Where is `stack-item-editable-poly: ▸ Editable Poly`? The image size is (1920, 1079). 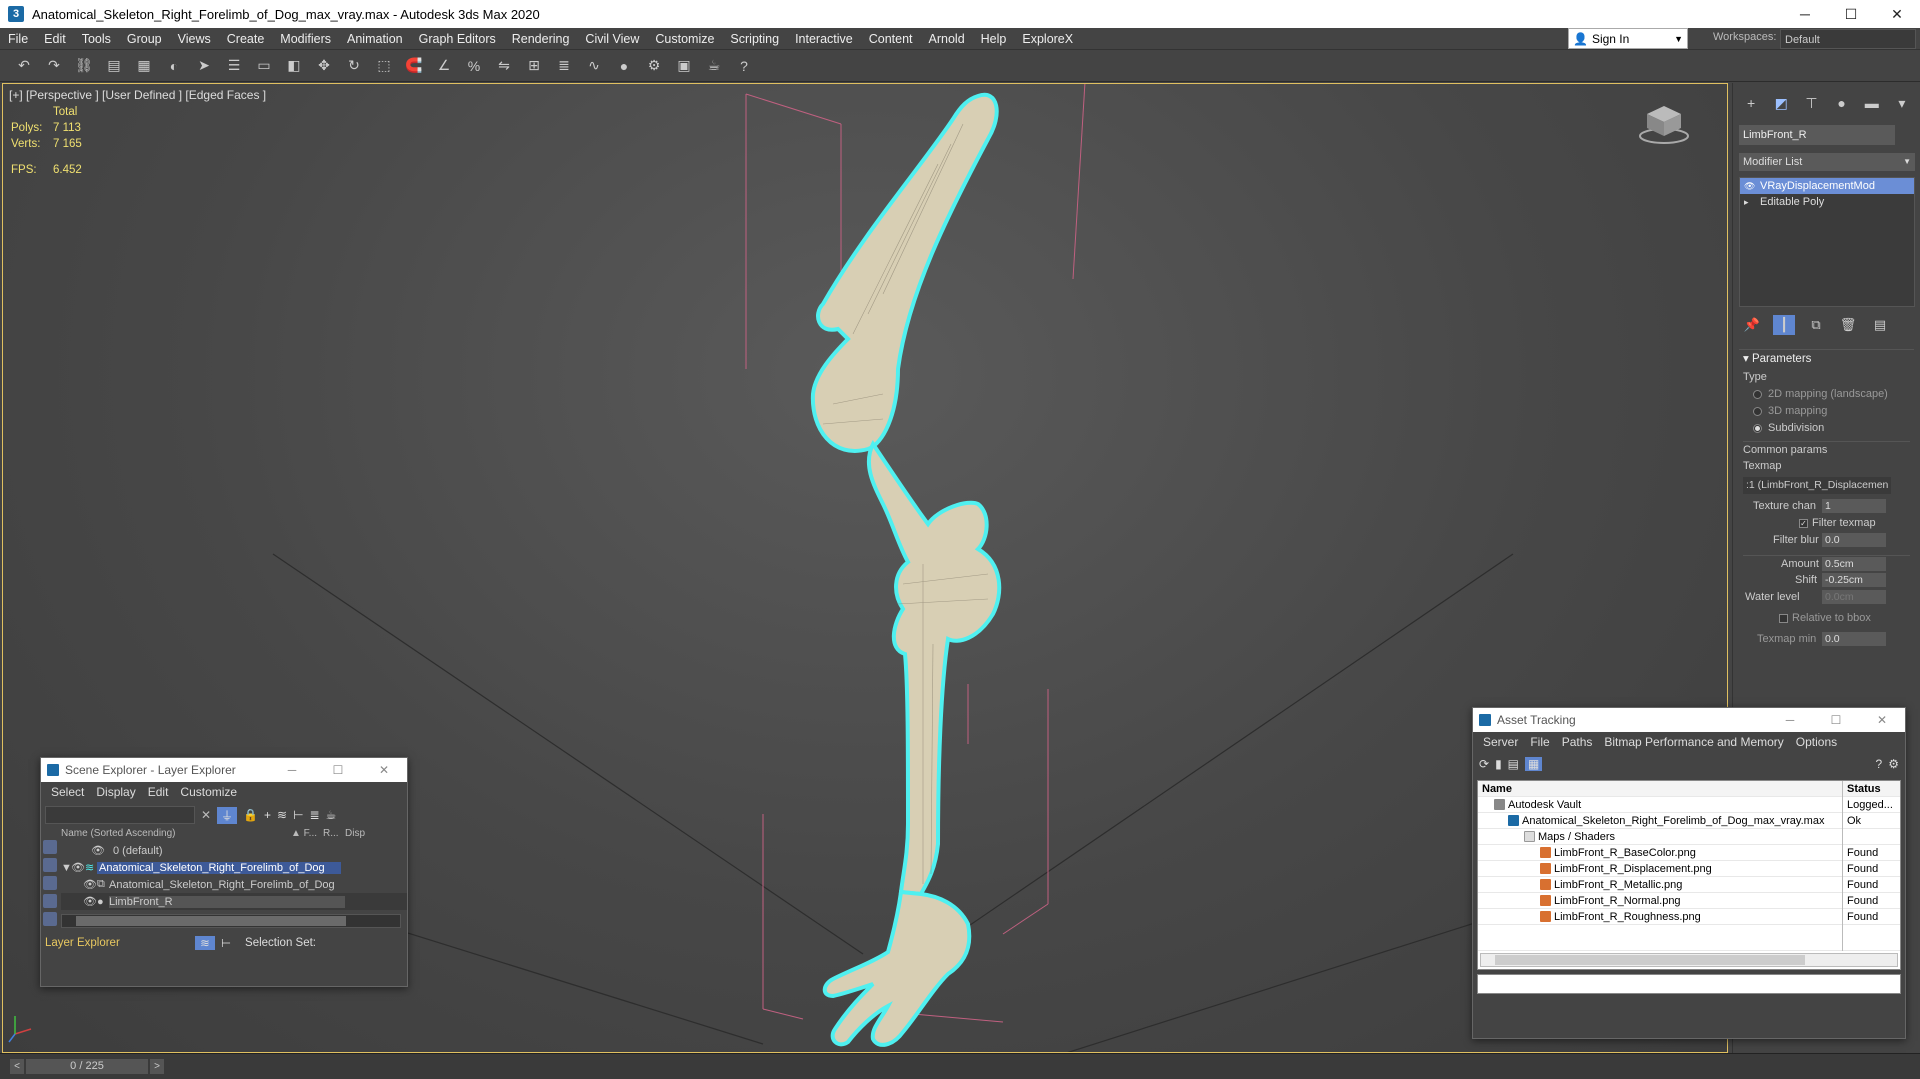
stack-item-editable-poly: ▸ Editable Poly is located at coordinates (1827, 202).